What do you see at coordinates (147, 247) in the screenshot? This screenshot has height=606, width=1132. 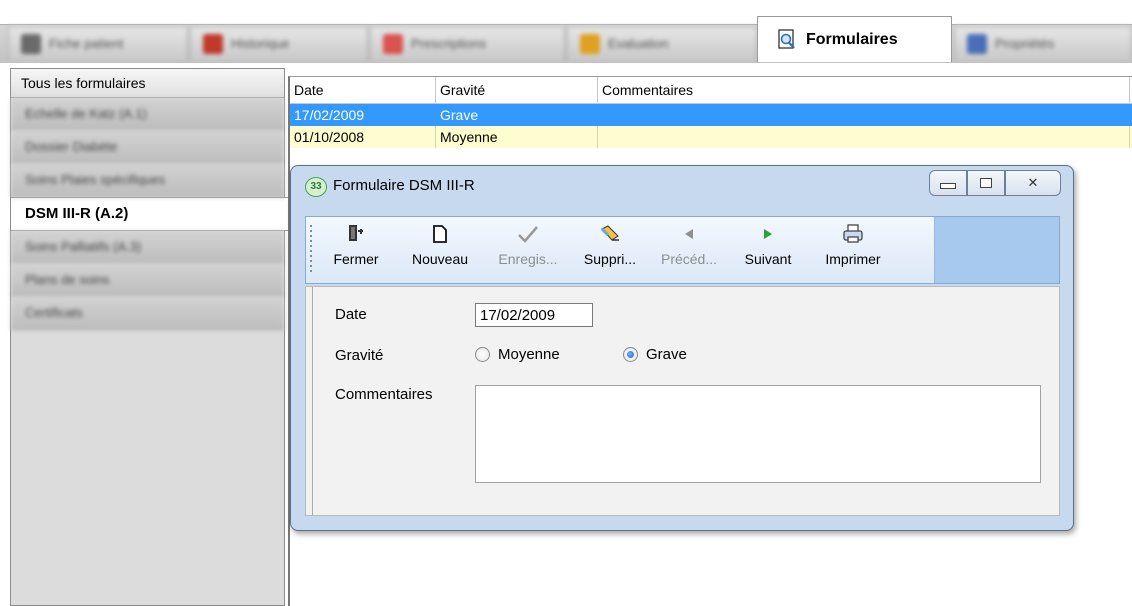 I see `sidebar-item-palliatifs: Soins Palliatifs (A.3)` at bounding box center [147, 247].